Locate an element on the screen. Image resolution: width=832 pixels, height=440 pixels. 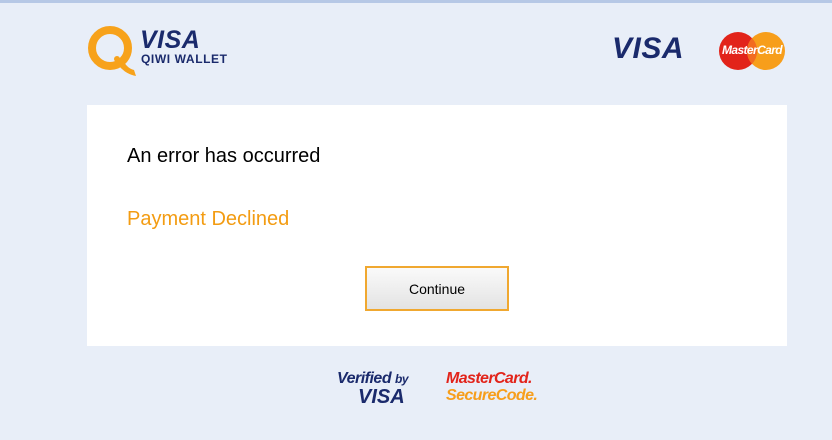
mastercard-logo: MasterCard is located at coordinates (752, 51).